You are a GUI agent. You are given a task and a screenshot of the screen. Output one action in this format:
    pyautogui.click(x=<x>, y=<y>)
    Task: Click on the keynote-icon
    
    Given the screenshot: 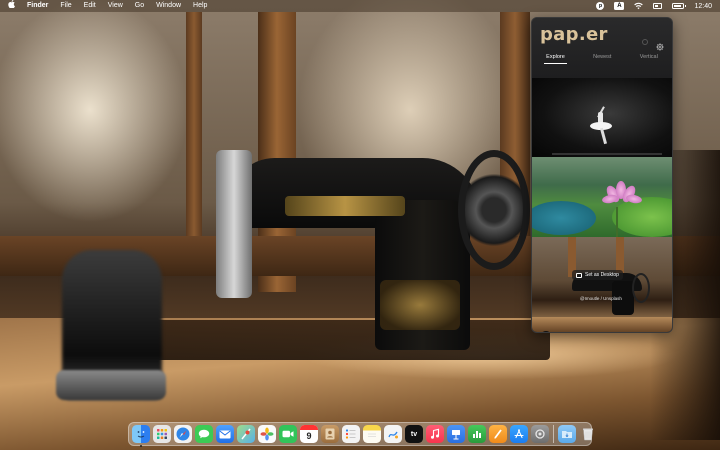 What is the action you would take?
    pyautogui.click(x=456, y=434)
    